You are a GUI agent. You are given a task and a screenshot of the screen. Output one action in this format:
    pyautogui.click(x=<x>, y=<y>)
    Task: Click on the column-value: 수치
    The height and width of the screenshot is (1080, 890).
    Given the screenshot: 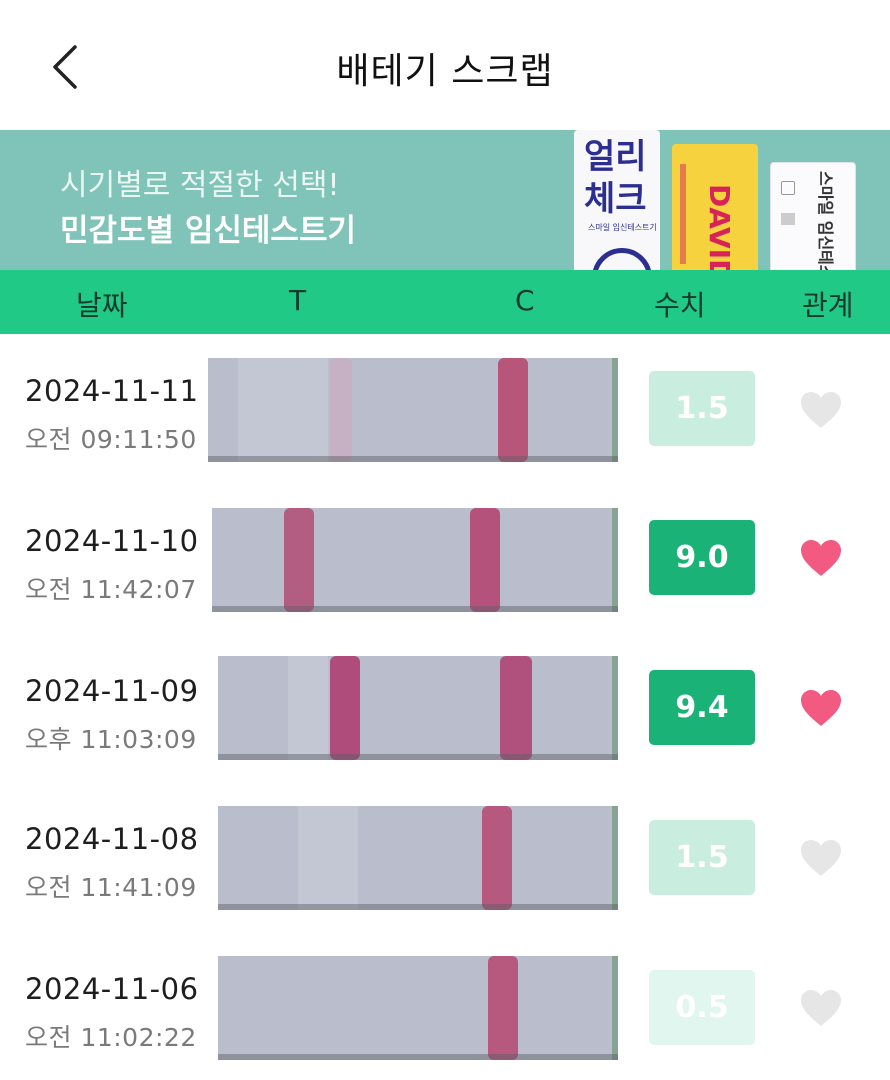 What is the action you would take?
    pyautogui.click(x=680, y=305)
    